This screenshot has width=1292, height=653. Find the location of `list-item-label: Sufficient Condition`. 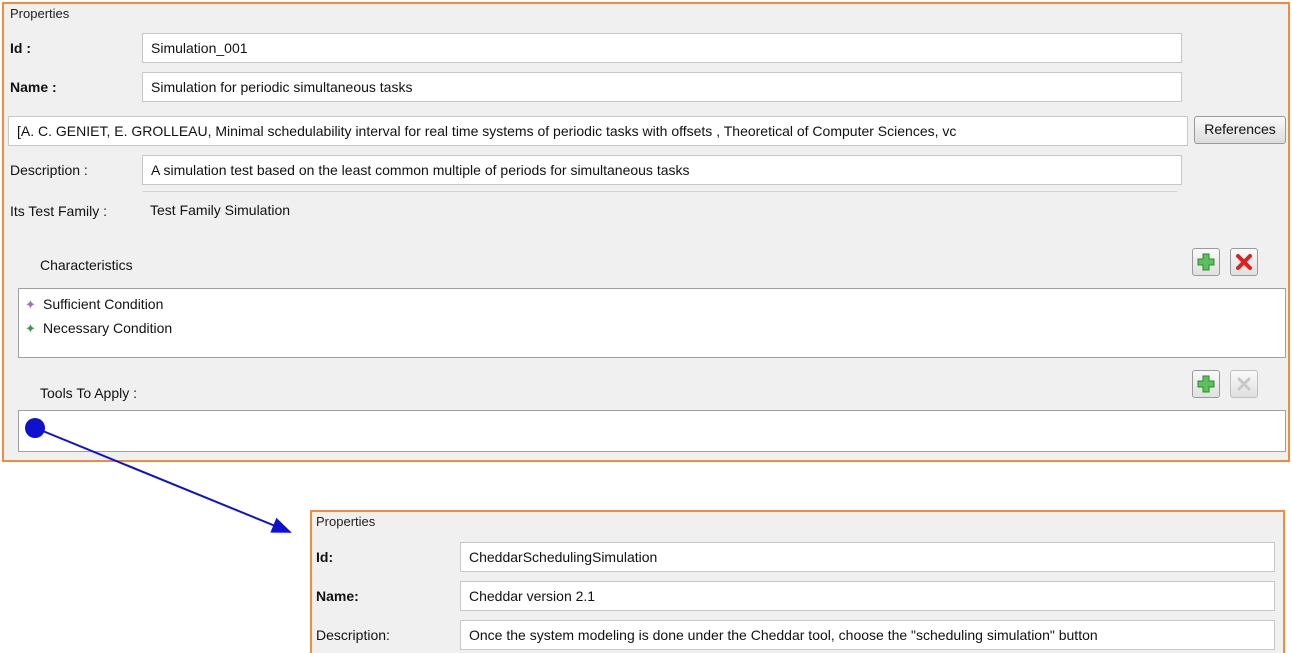

list-item-label: Sufficient Condition is located at coordinates (103, 304).